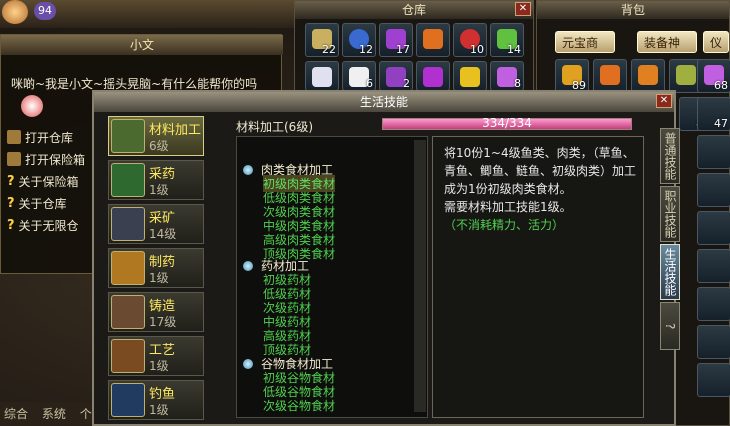 The height and width of the screenshot is (426, 730). What do you see at coordinates (507, 123) in the screenshot?
I see `skill-progress-text: 334/334` at bounding box center [507, 123].